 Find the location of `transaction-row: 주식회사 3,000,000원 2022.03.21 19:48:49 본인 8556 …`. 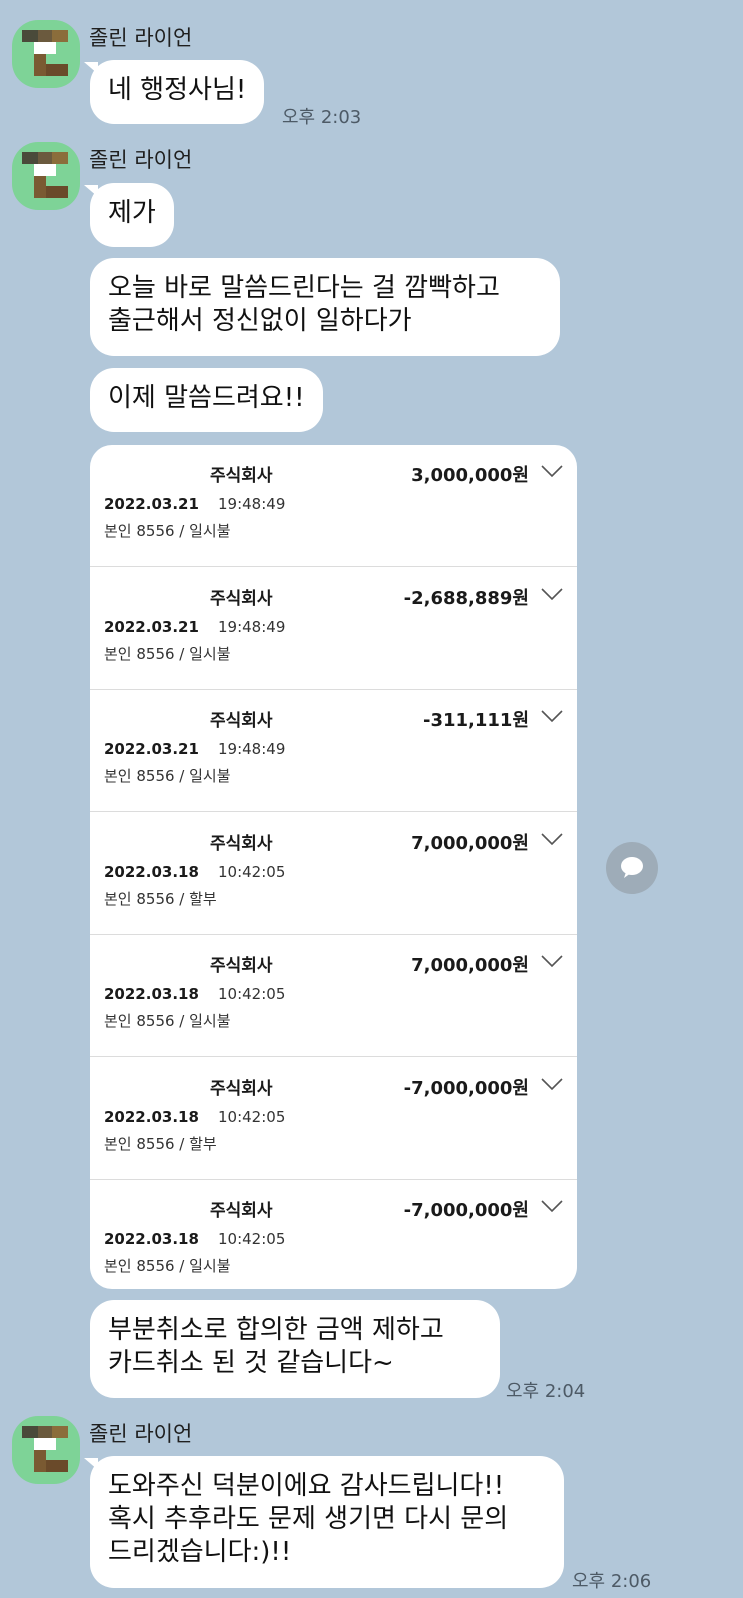

transaction-row: 주식회사 3,000,000원 2022.03.21 19:48:49 본인 8556 … is located at coordinates (333, 506).